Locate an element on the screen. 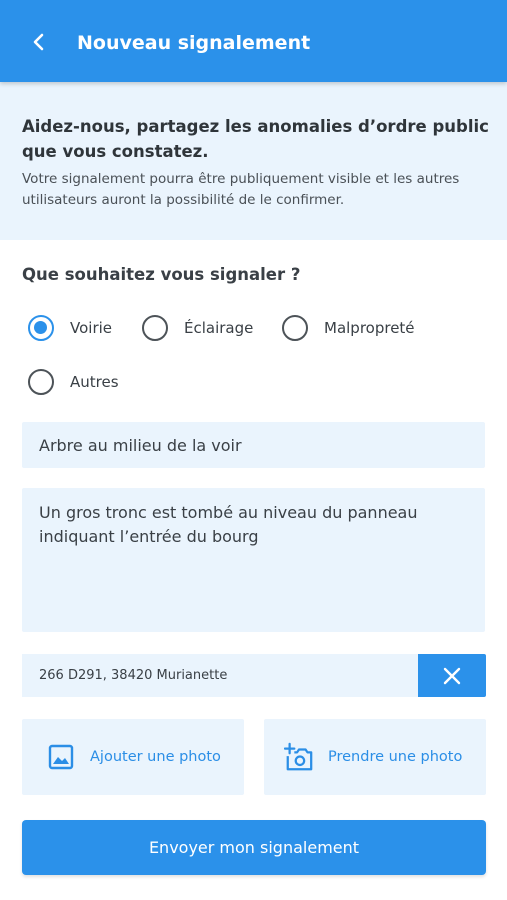 The image size is (507, 900). radio-autres: Autres is located at coordinates (73, 382).